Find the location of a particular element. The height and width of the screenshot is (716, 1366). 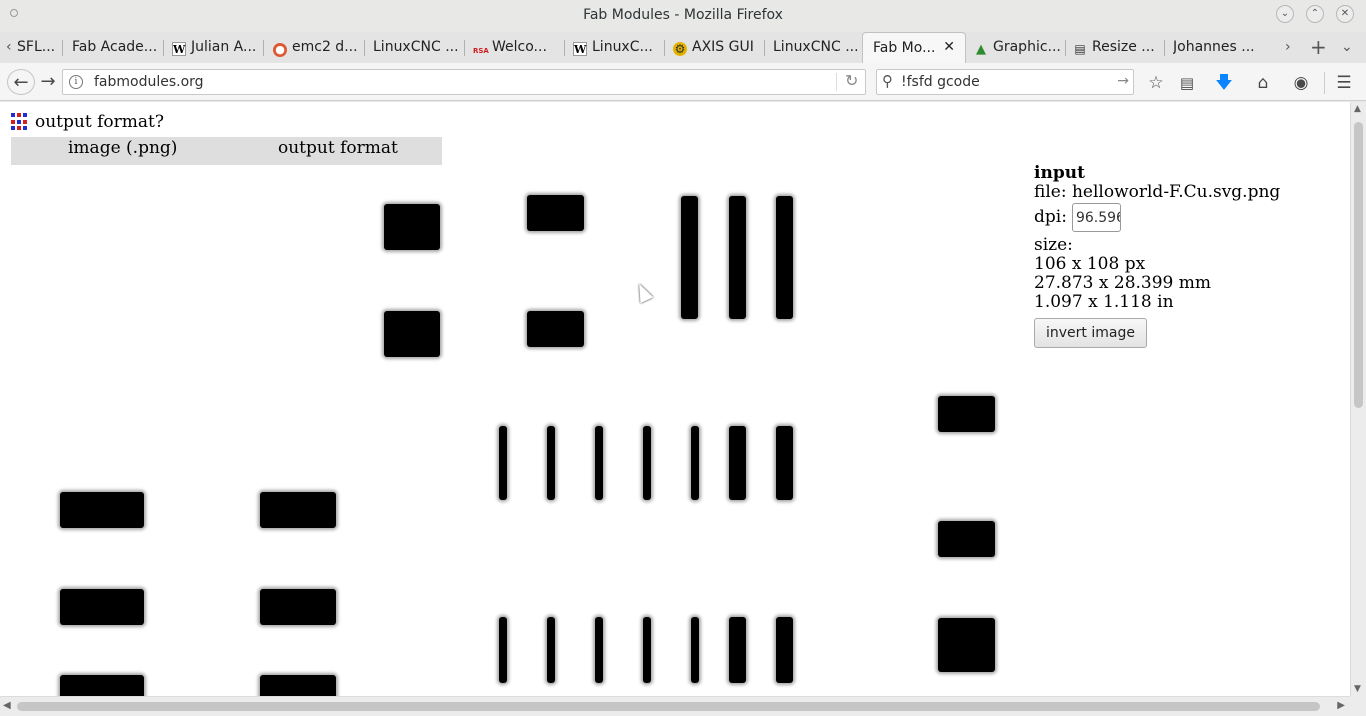

horizontal-scrollbar: ◀ ▶ is located at coordinates (675, 706).